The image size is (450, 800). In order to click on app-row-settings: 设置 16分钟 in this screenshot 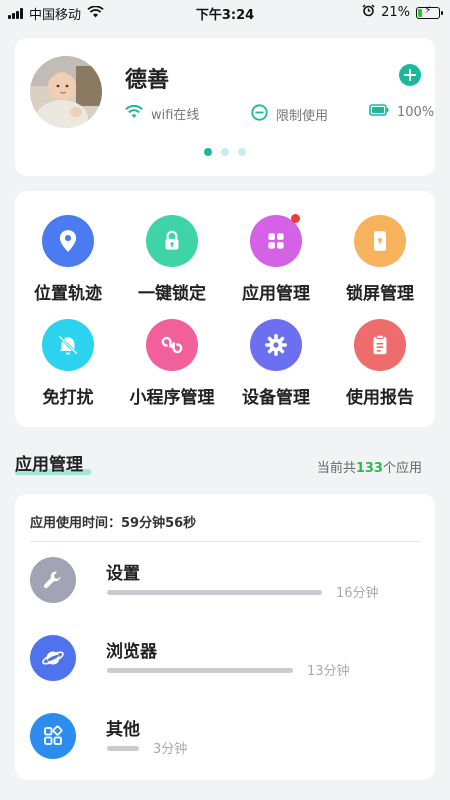, I will do `click(225, 582)`.